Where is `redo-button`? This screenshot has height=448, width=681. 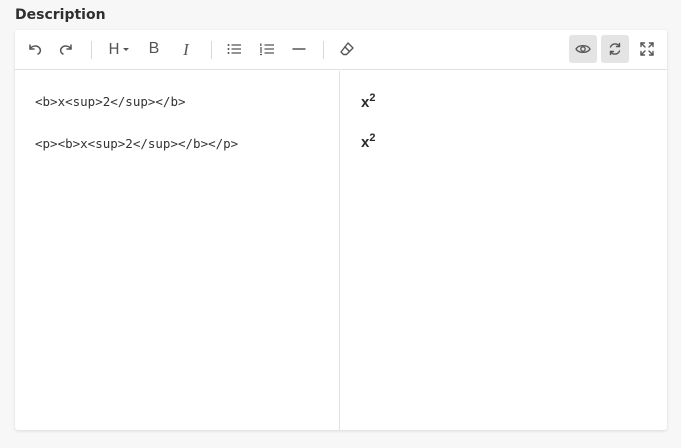 redo-button is located at coordinates (66, 49).